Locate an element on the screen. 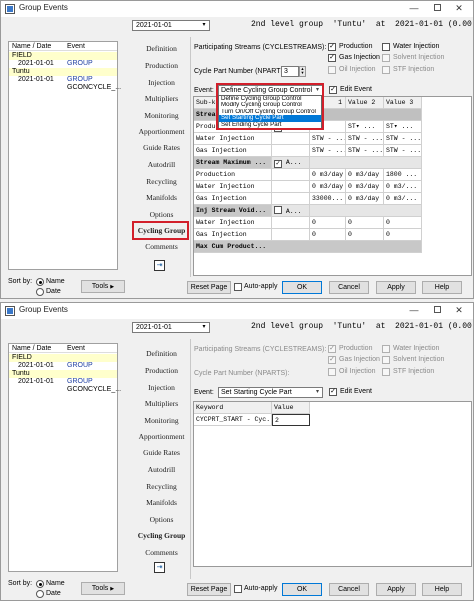 Image resolution: width=474 pixels, height=601 pixels. cycle-part-spinner: ▲ ▼ is located at coordinates (302, 71).